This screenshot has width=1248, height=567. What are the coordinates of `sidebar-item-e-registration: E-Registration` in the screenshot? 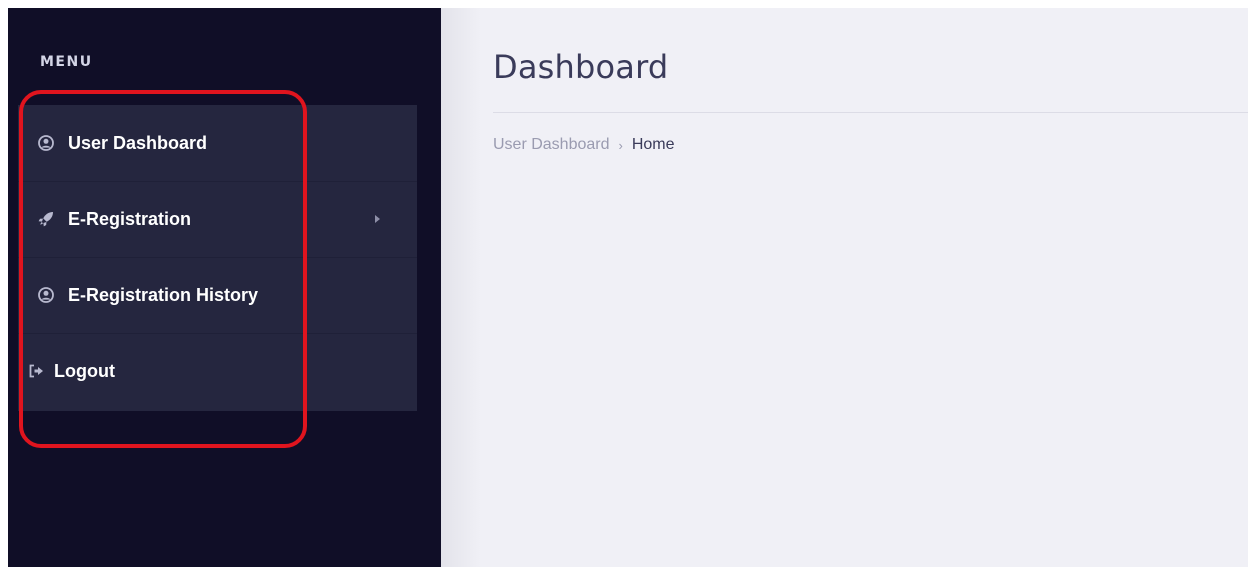 It's located at (227, 219).